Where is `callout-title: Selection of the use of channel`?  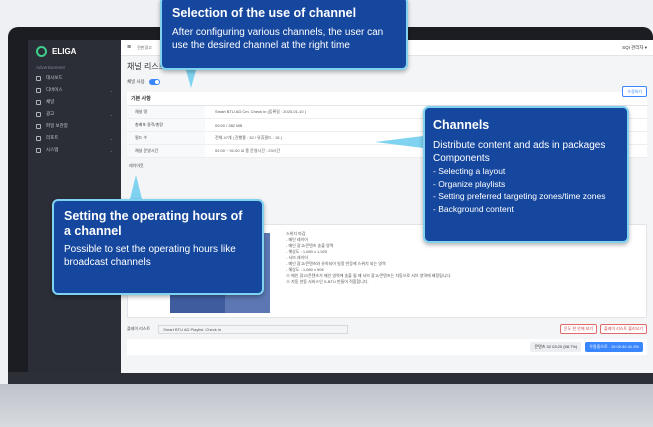 callout-title: Selection of the use of channel is located at coordinates (264, 13).